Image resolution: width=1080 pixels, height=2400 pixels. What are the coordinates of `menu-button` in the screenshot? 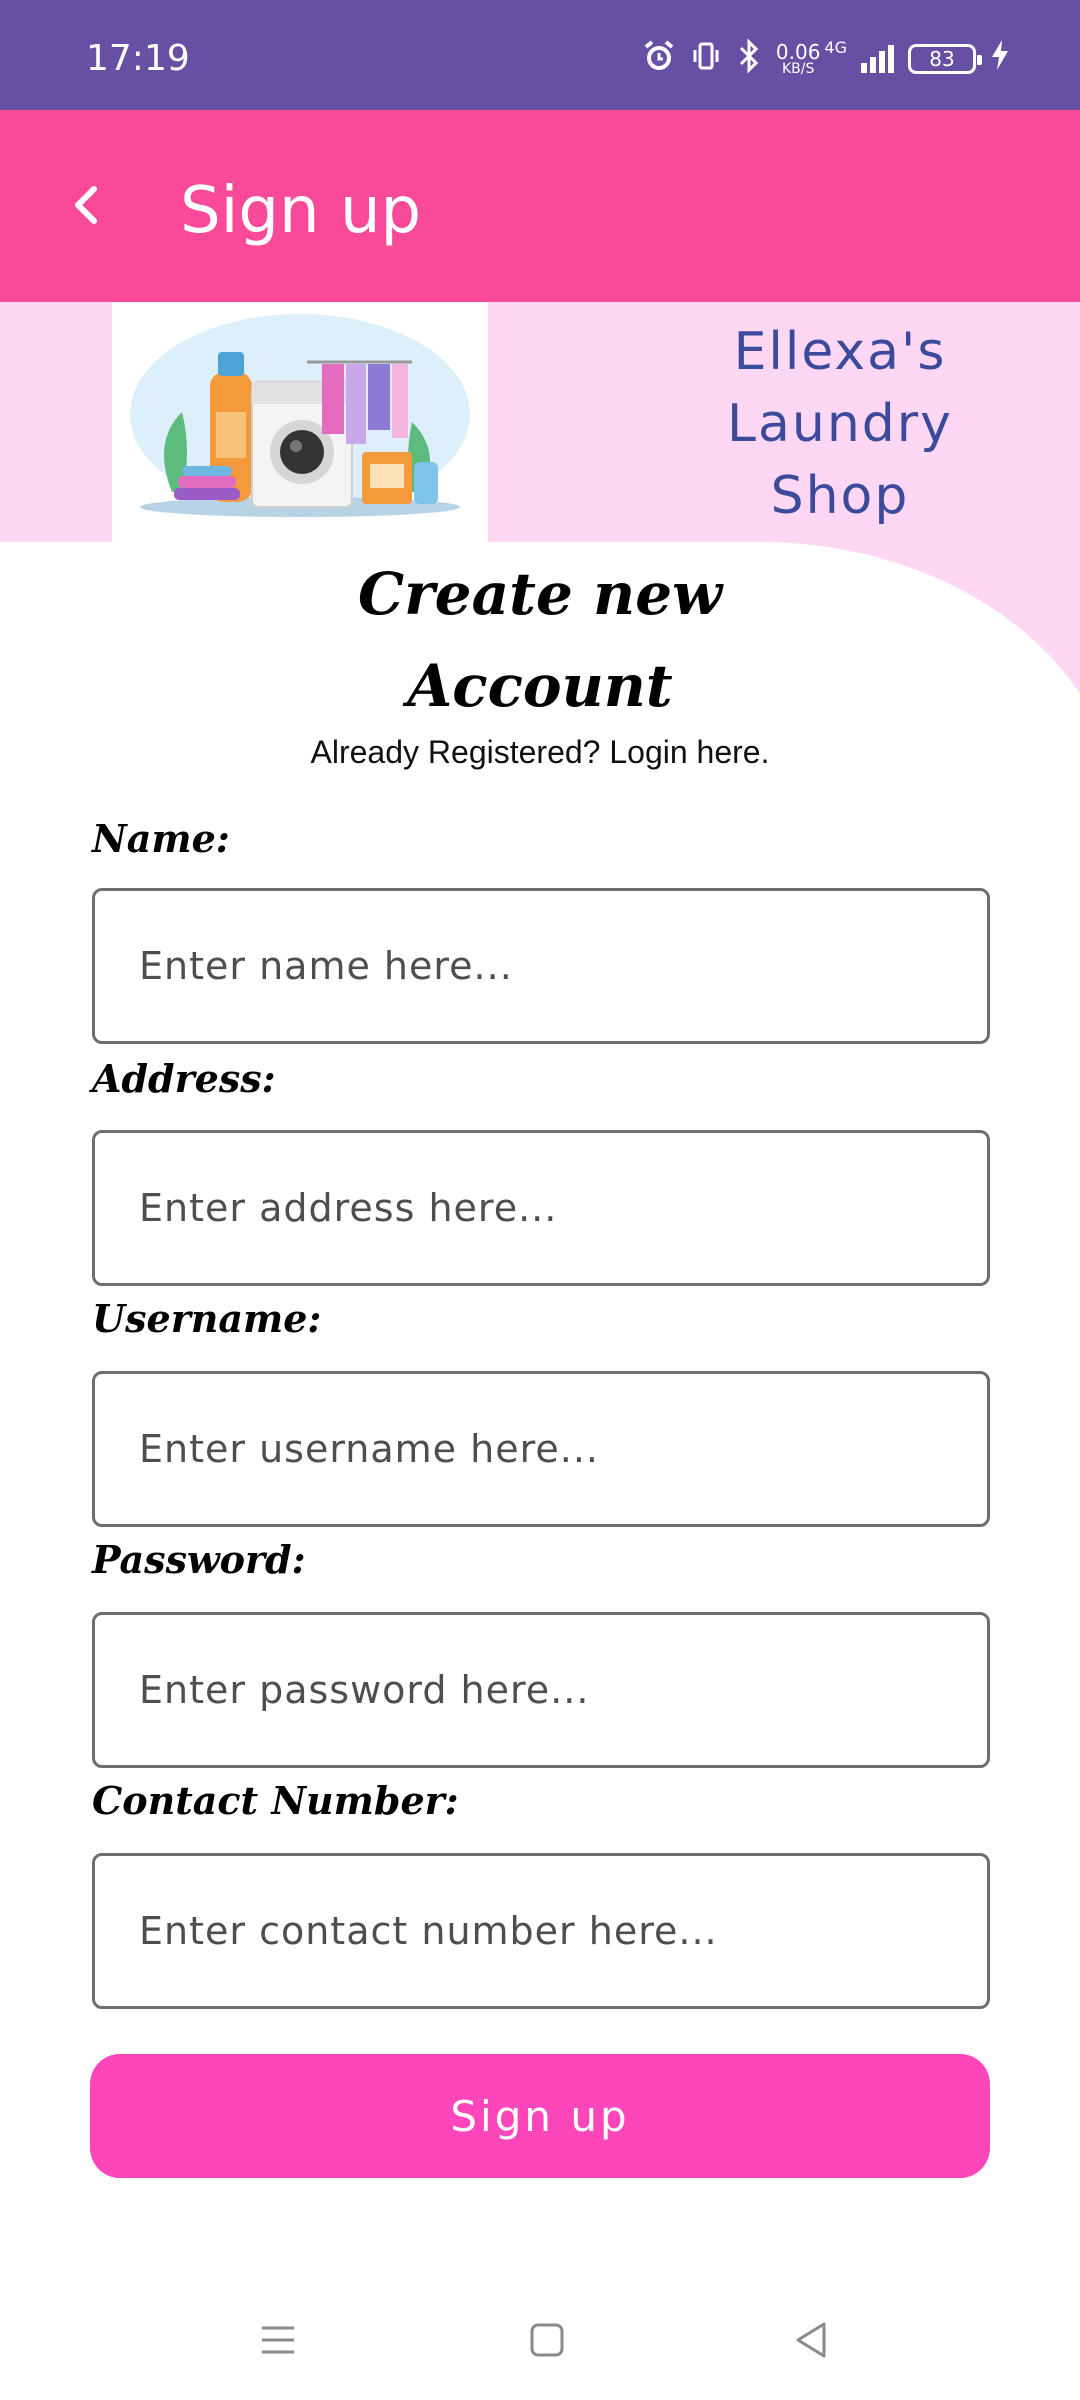 It's located at (278, 2340).